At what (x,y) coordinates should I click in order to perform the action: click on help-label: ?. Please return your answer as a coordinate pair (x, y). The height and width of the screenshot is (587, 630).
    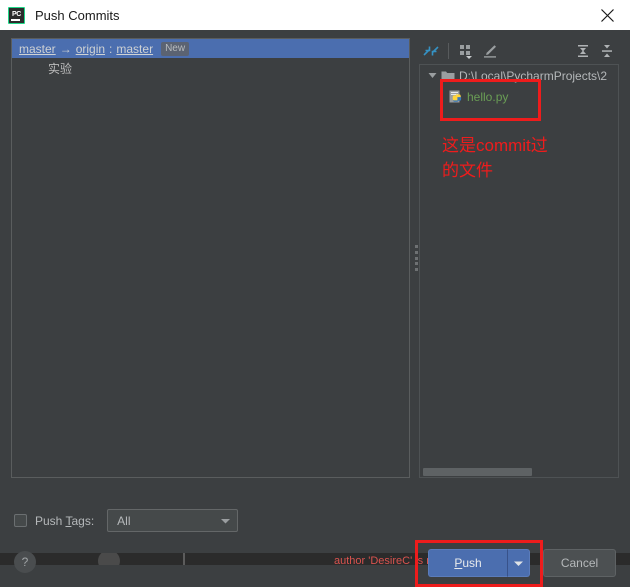
    Looking at the image, I should click on (25, 562).